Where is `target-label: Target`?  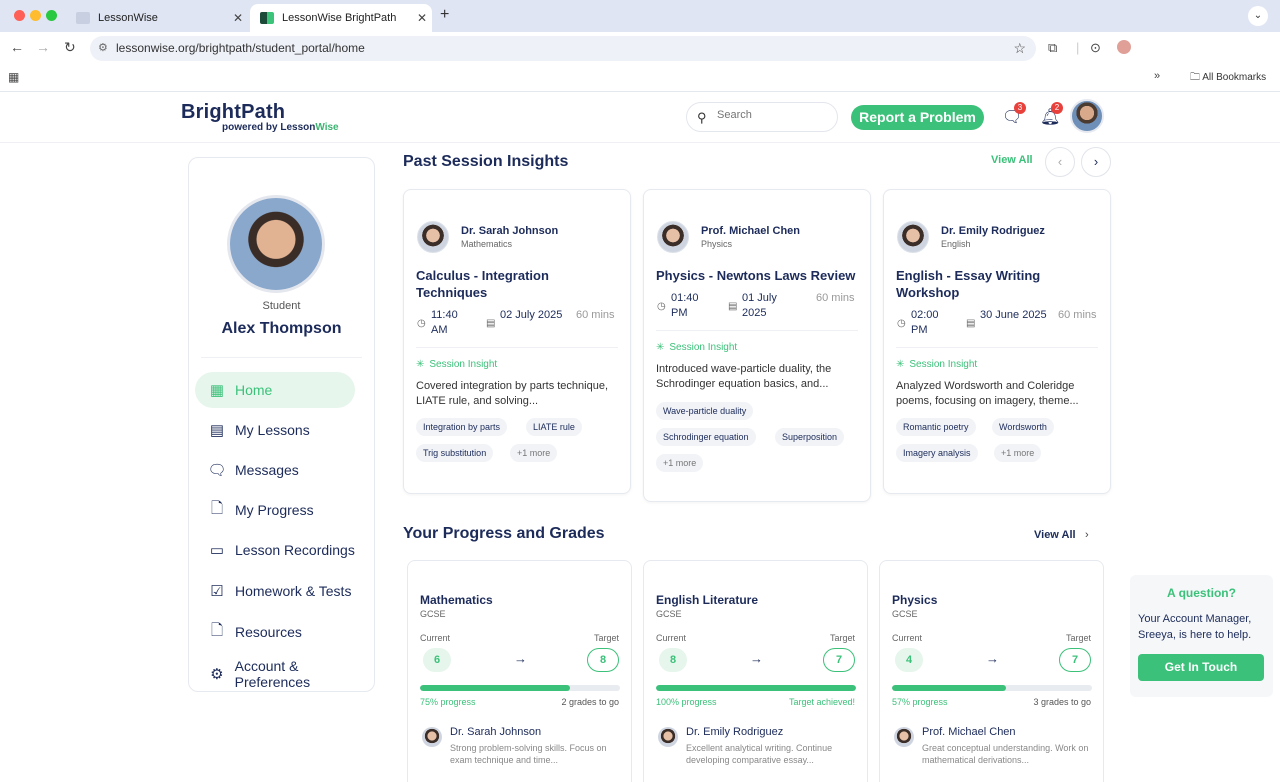
target-label: Target is located at coordinates (1078, 638).